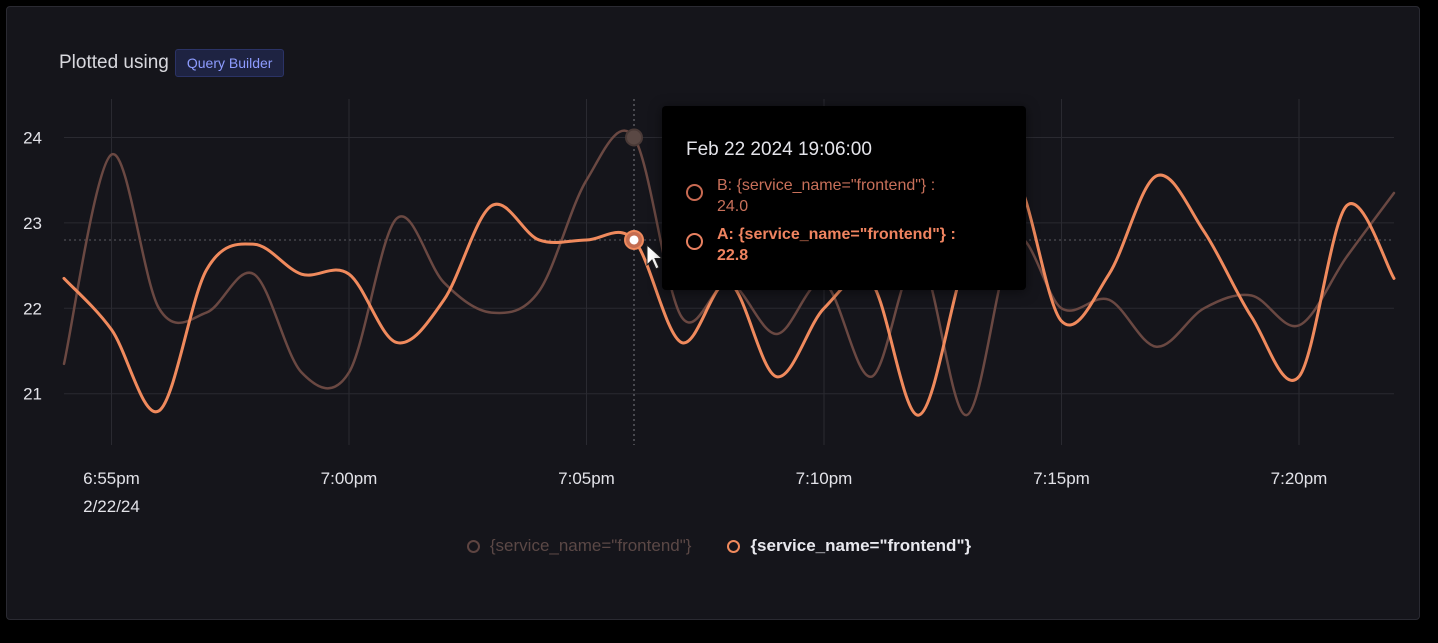 Image resolution: width=1438 pixels, height=643 pixels. What do you see at coordinates (655, 256) in the screenshot?
I see `mouse-cursor-icon` at bounding box center [655, 256].